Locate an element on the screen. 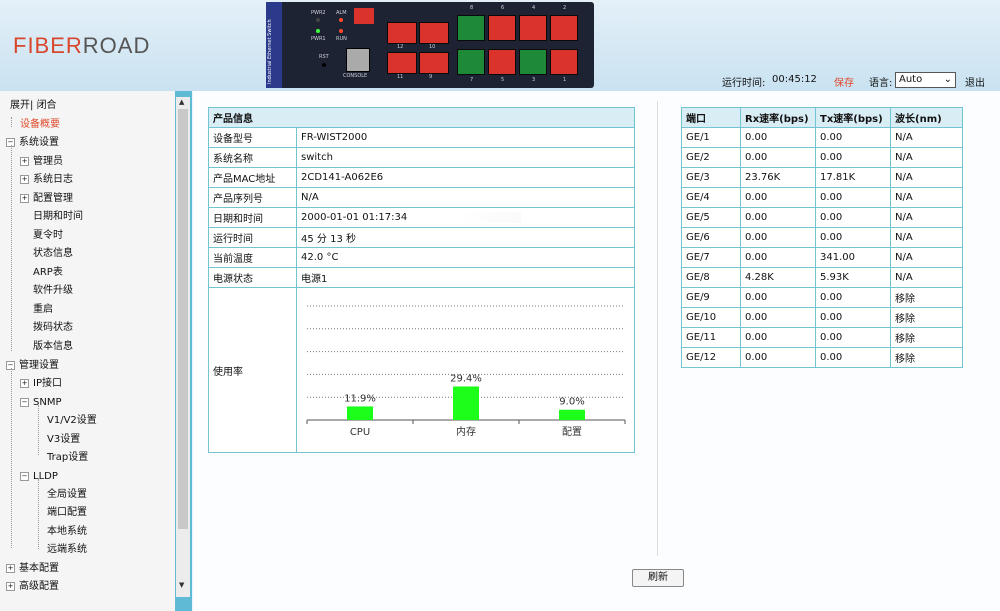  language-label: 语言: is located at coordinates (881, 83).